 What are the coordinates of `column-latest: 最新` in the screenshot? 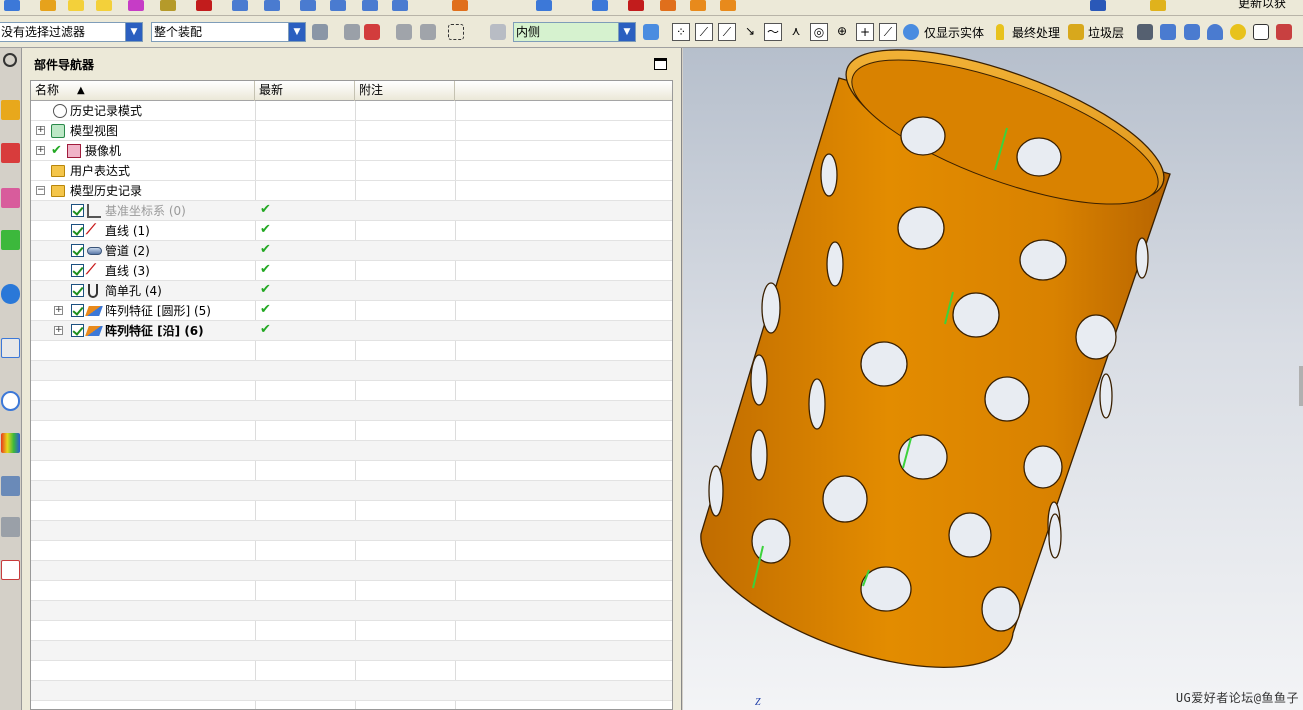 It's located at (305, 91).